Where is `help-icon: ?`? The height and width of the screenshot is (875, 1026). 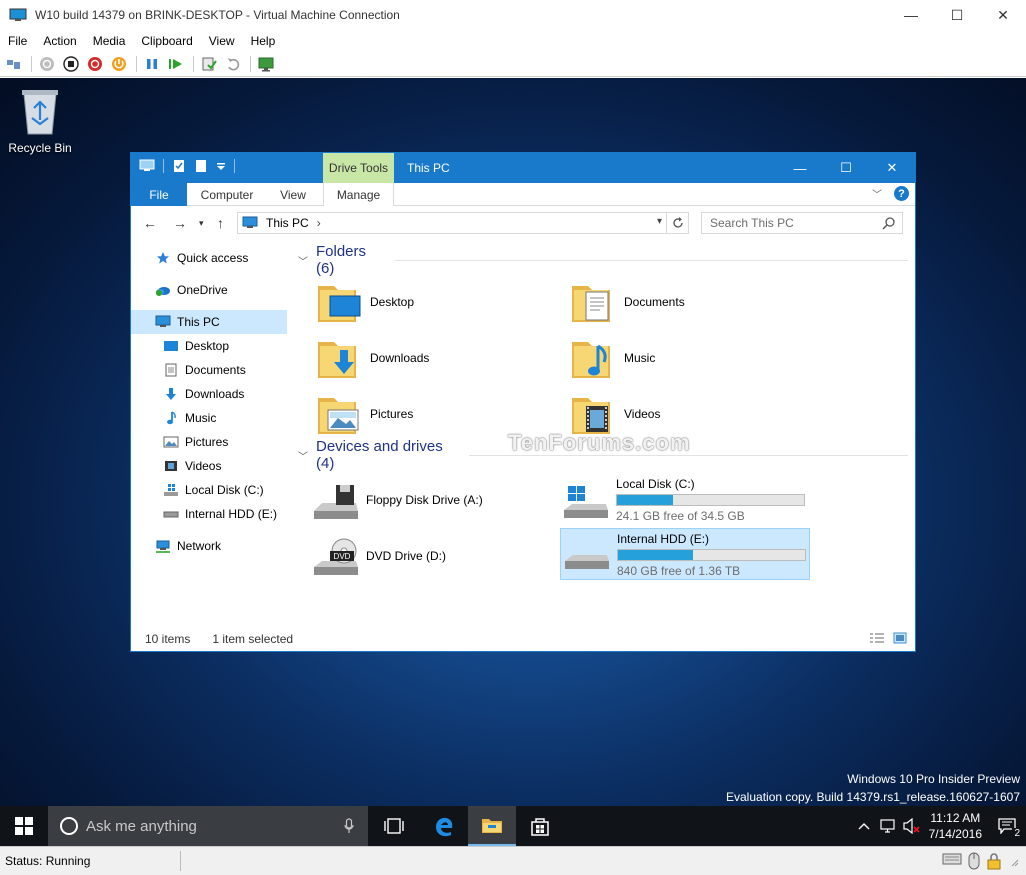
help-icon: ? is located at coordinates (901, 193).